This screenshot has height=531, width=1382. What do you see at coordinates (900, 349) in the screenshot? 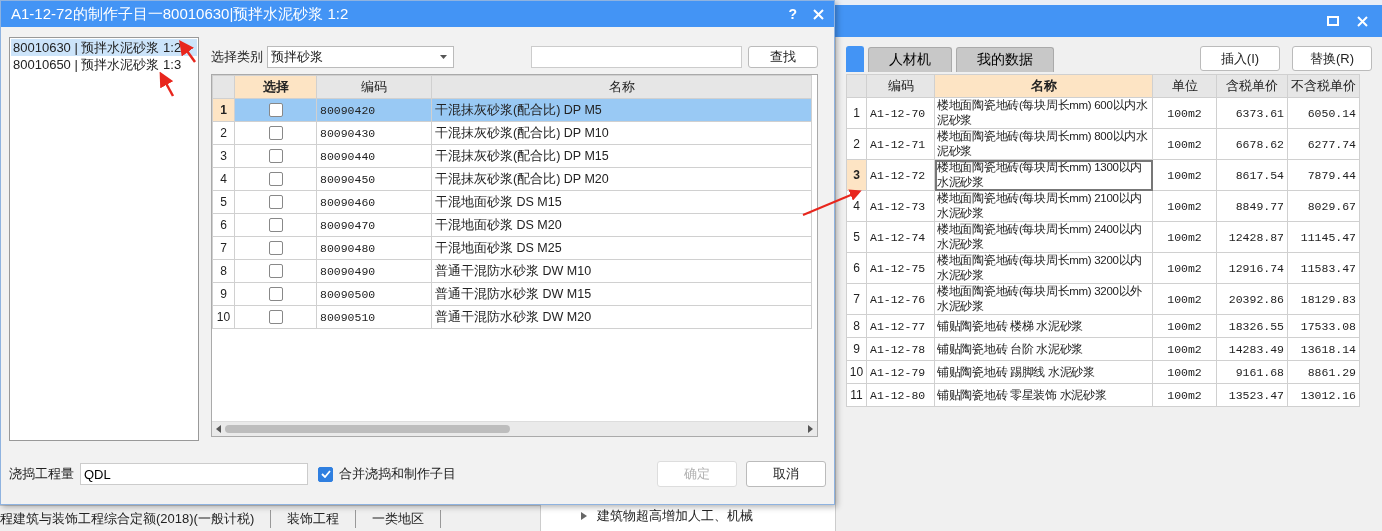
I see `table-cell: A1-12-78` at bounding box center [900, 349].